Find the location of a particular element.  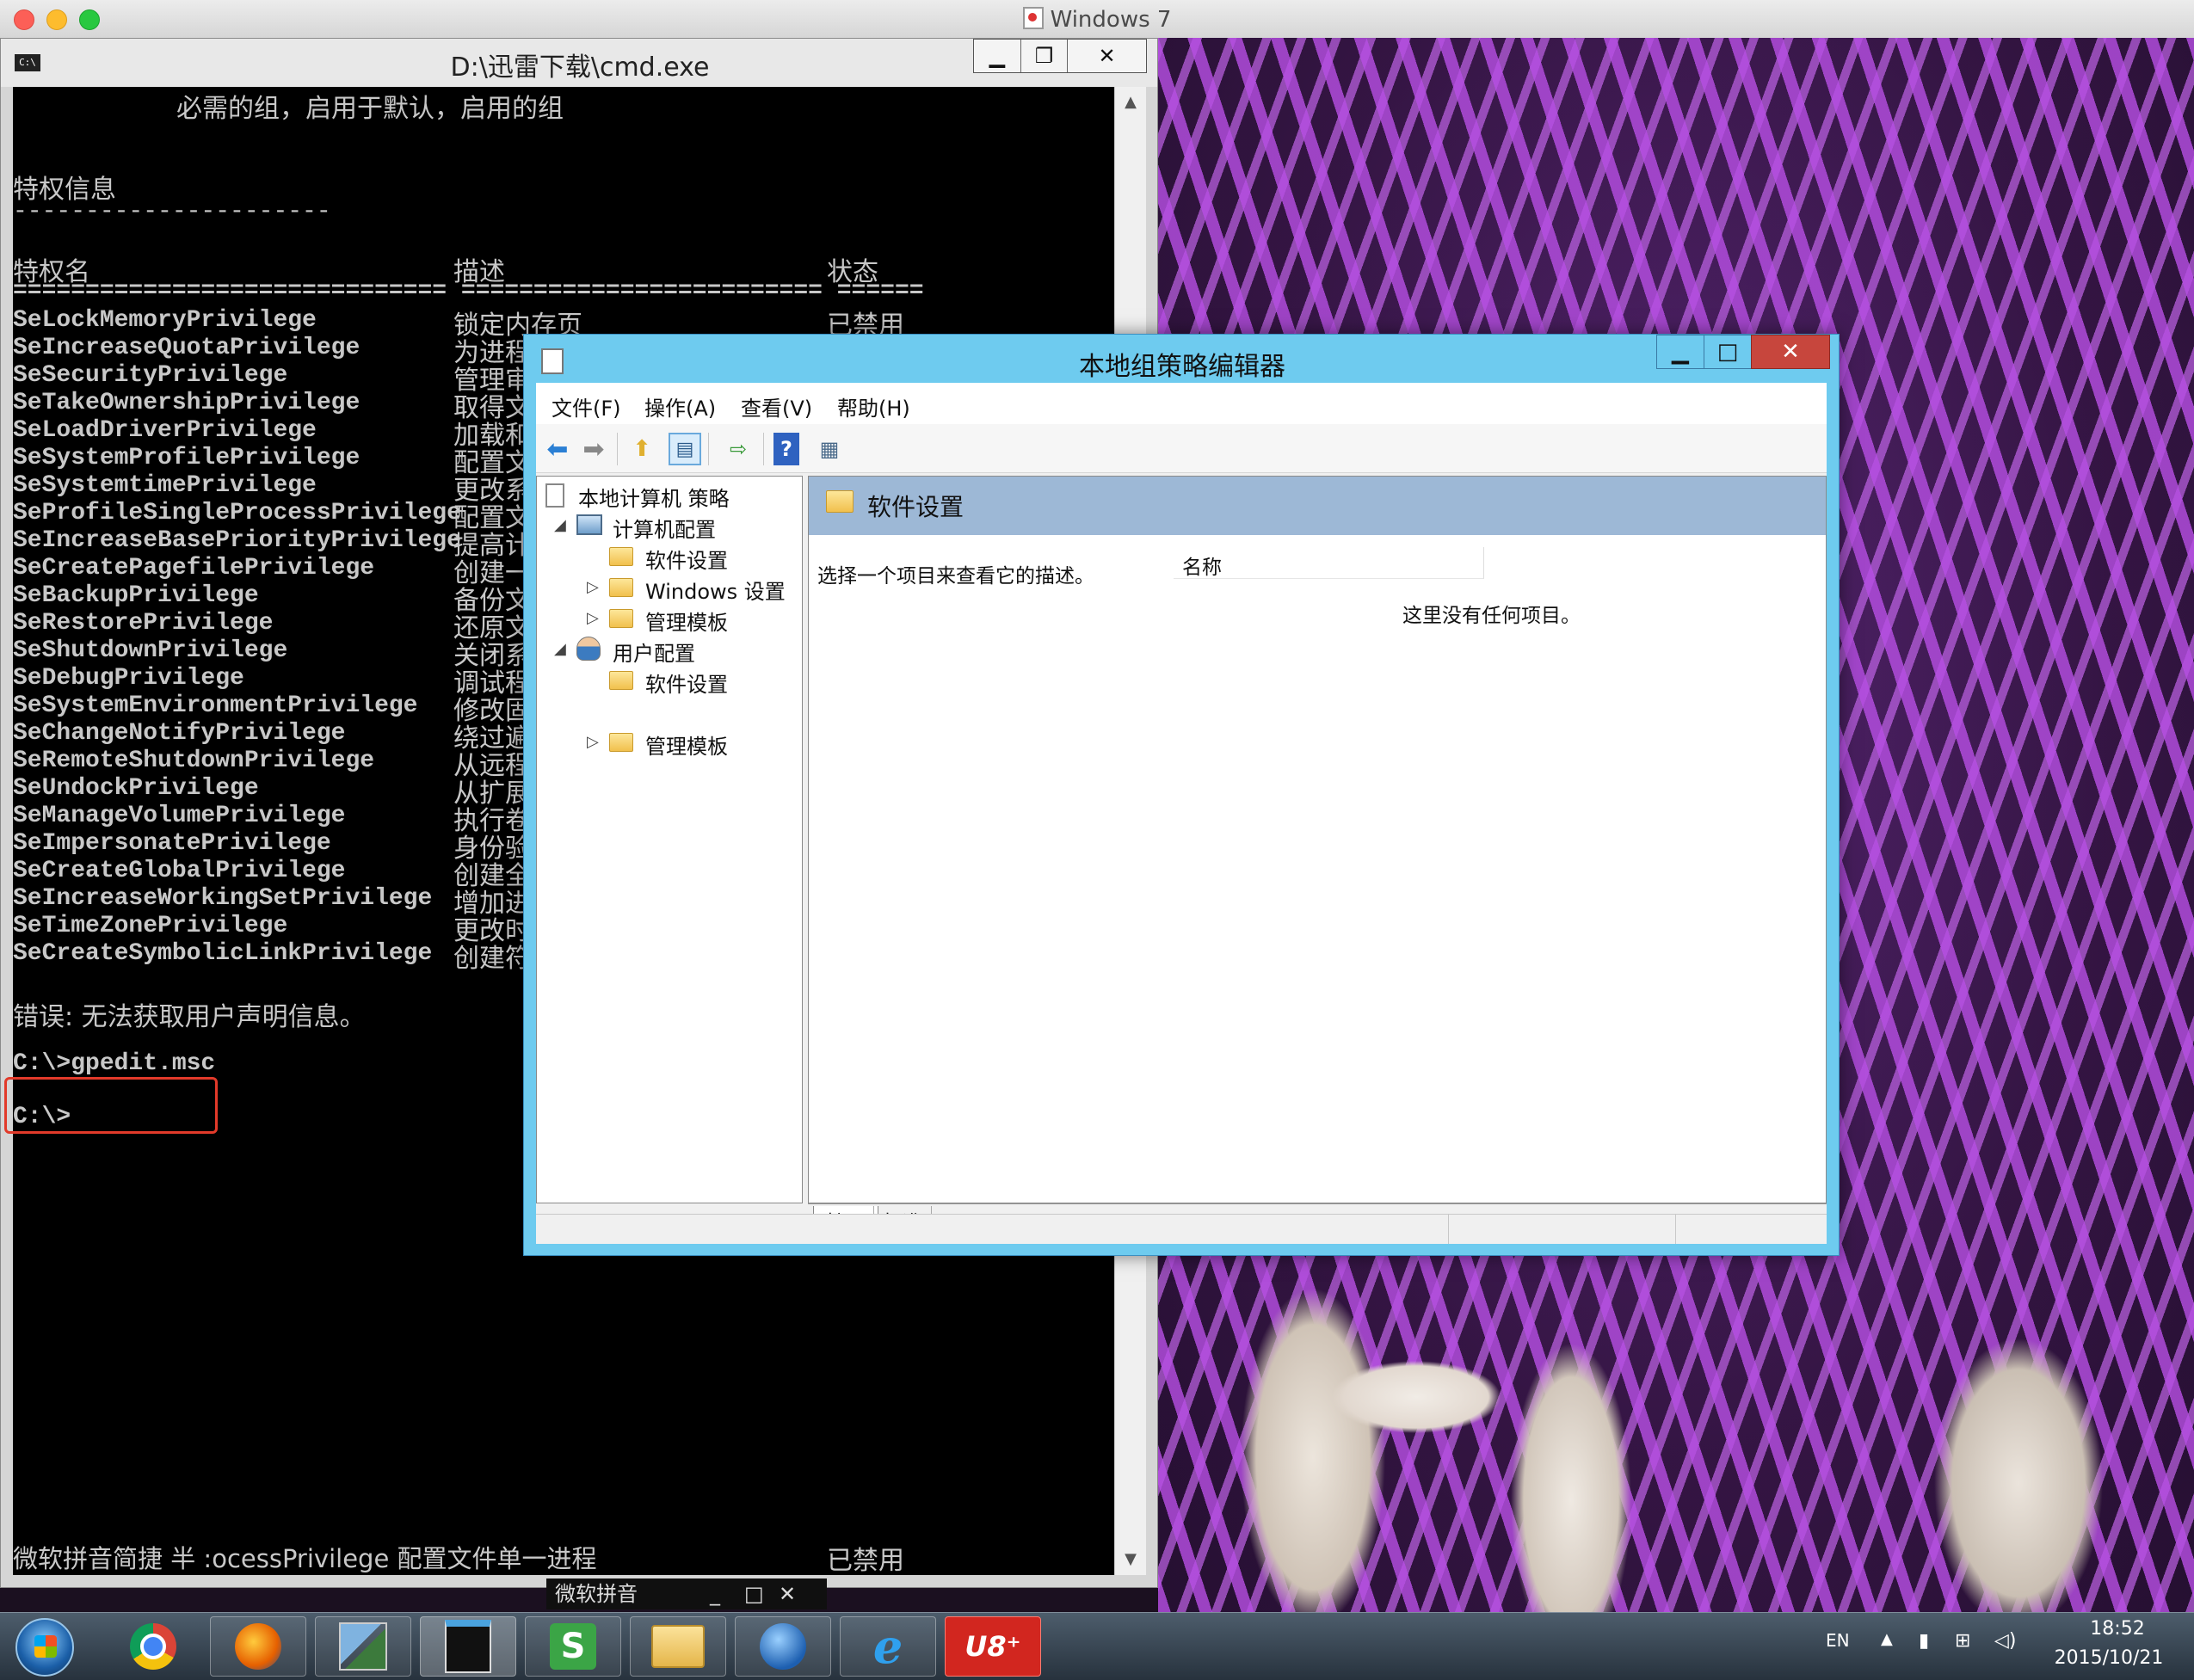

ime-restore-icon: □ is located at coordinates (754, 1594).